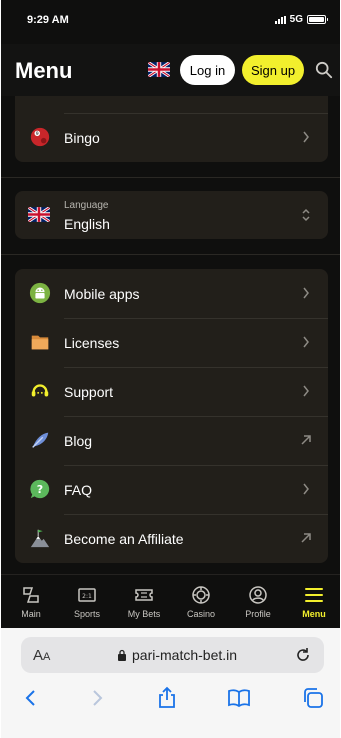  What do you see at coordinates (317, 19) in the screenshot?
I see `battery-icon` at bounding box center [317, 19].